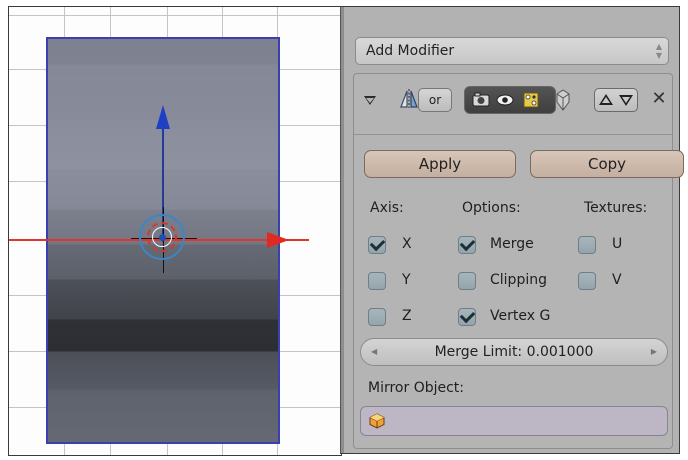 This screenshot has width=688, height=460. I want to click on axis-heading: Axis:, so click(387, 208).